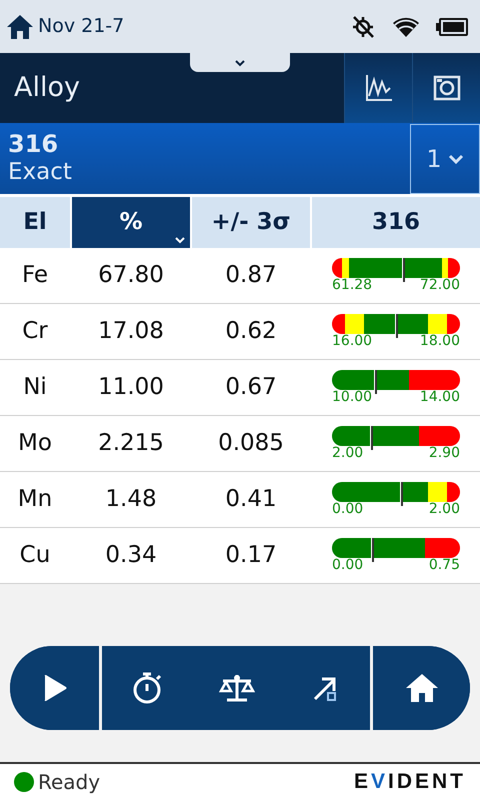 The image size is (480, 800). I want to click on range-max: 18.00, so click(440, 342).